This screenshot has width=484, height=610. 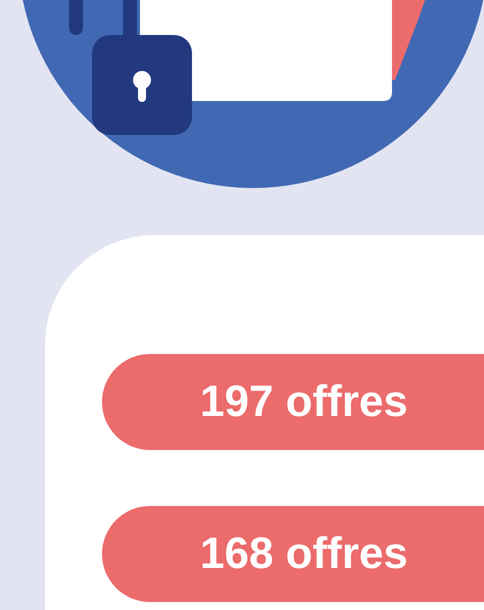 What do you see at coordinates (293, 554) in the screenshot?
I see `offer-count-pill: 168 offres` at bounding box center [293, 554].